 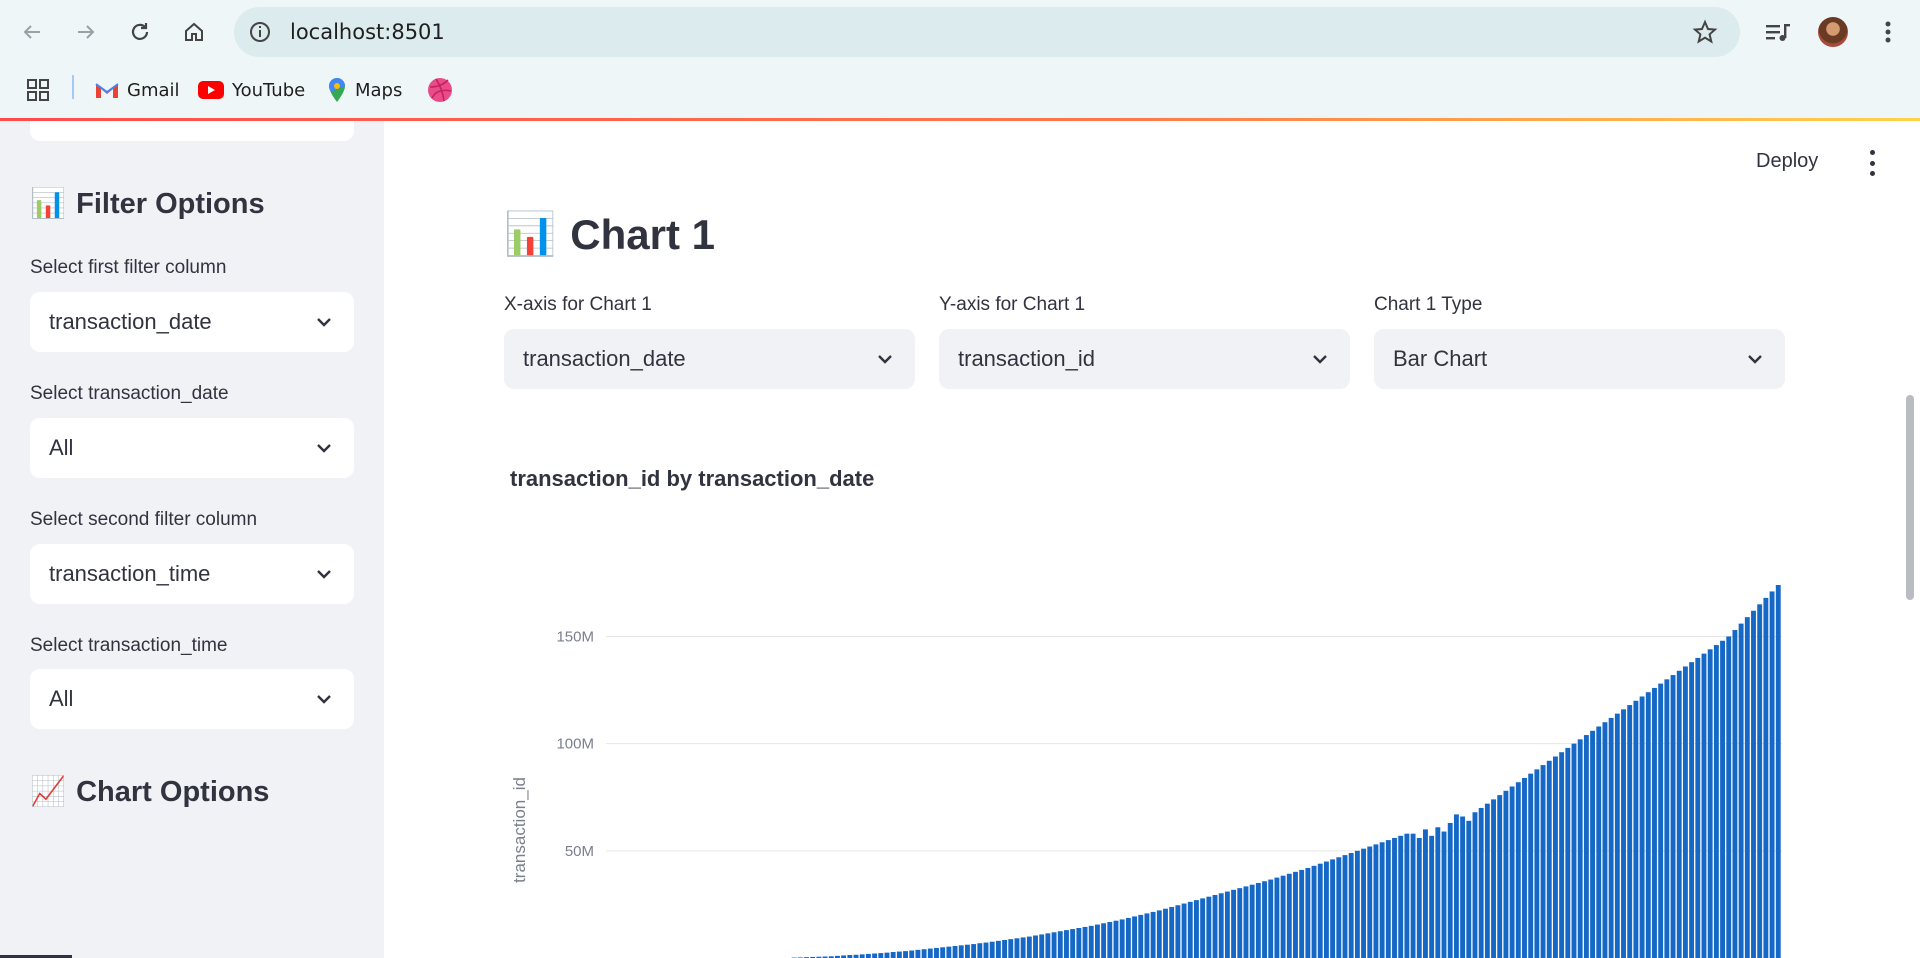 What do you see at coordinates (1787, 161) in the screenshot?
I see `deploy-button: Deploy` at bounding box center [1787, 161].